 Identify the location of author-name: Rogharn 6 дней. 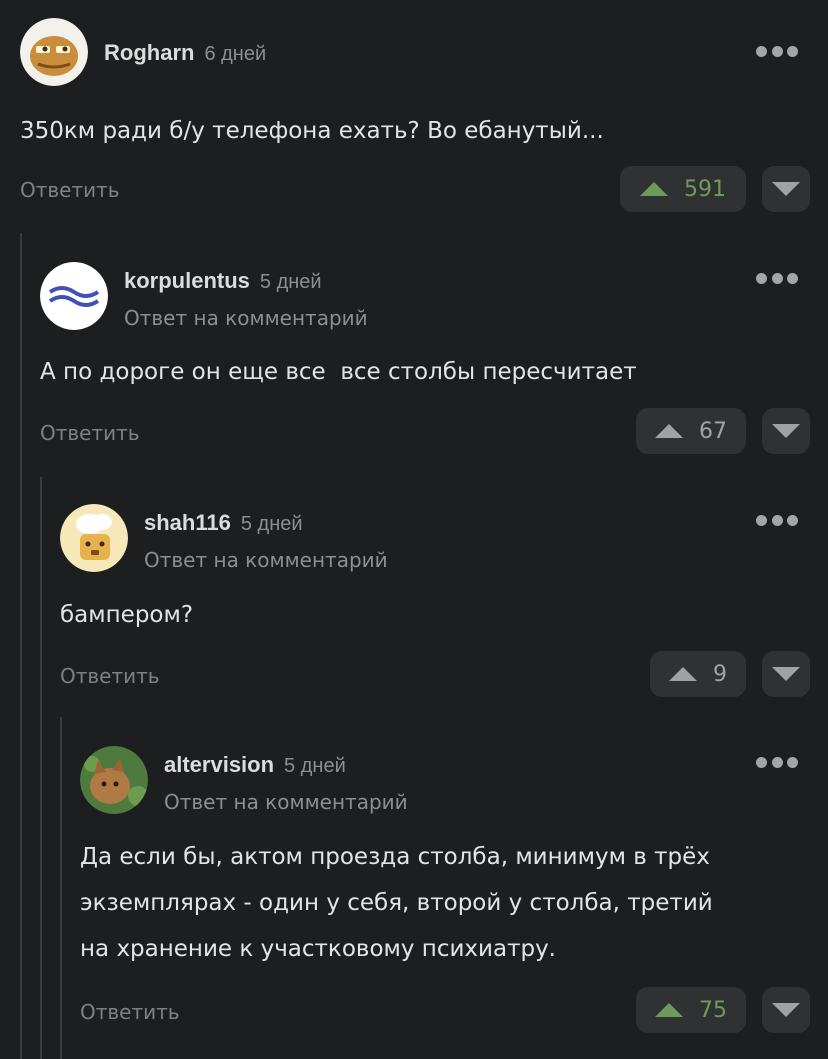
(185, 53).